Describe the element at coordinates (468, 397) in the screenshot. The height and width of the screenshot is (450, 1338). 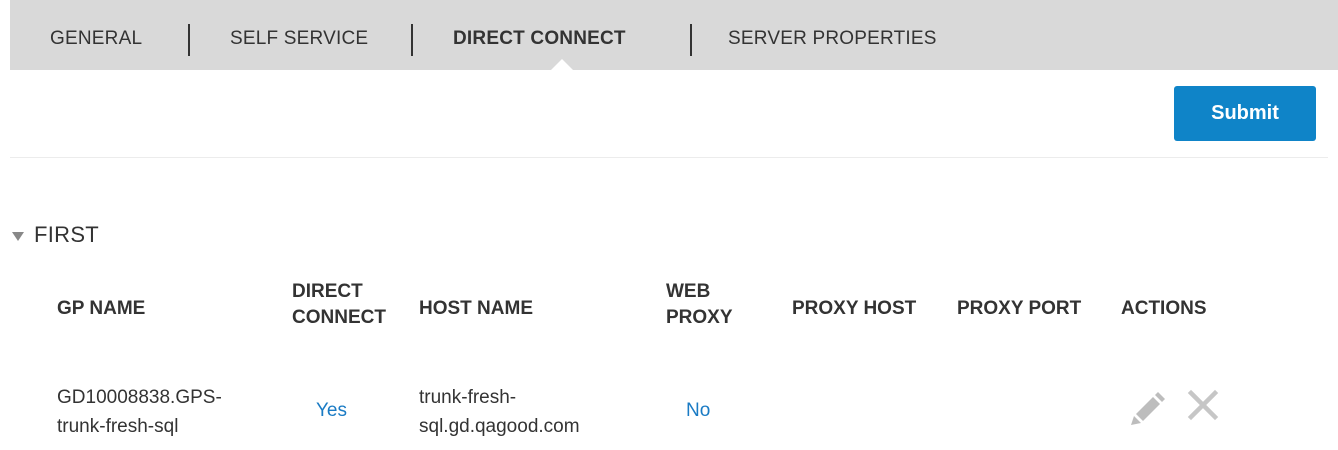
I see `cell-host-name-line1: trunk-fresh-` at that location.